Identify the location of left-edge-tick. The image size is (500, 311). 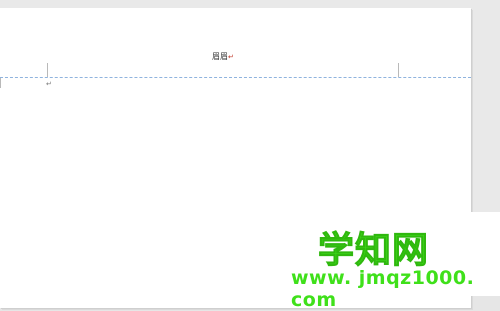
(0, 83).